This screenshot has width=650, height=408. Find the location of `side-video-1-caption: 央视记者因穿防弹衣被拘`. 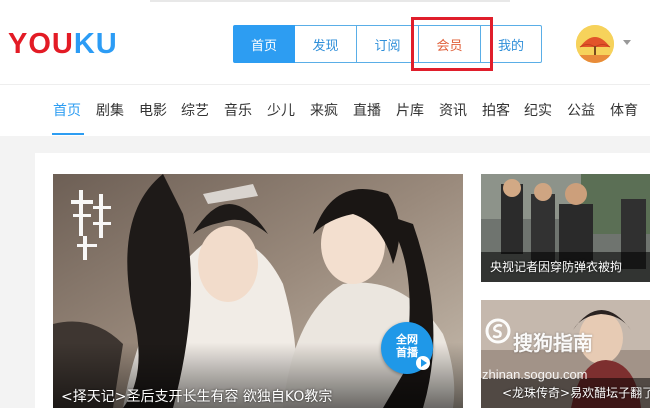

side-video-1-caption: 央视记者因穿防弹衣被拘 is located at coordinates (556, 266).